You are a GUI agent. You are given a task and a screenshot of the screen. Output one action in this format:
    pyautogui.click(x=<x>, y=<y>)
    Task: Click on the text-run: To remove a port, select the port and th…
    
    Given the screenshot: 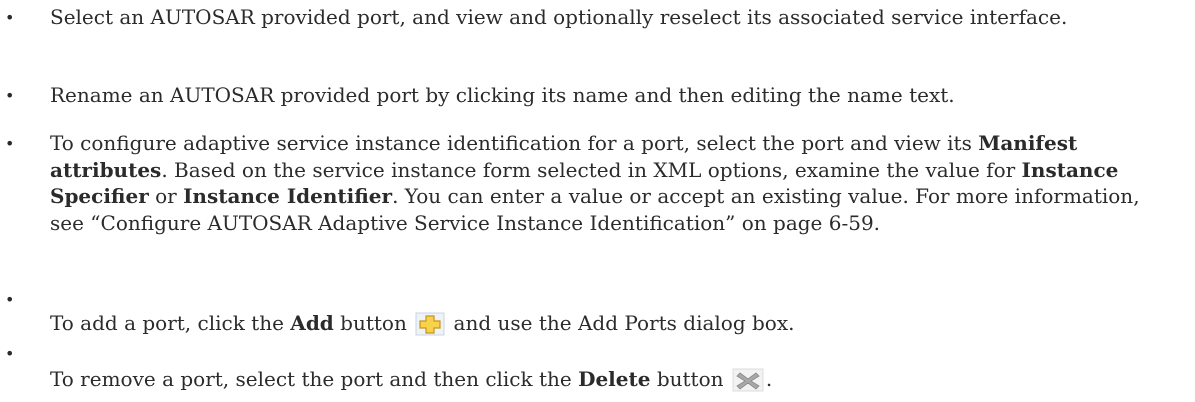 What is the action you would take?
    pyautogui.click(x=314, y=379)
    